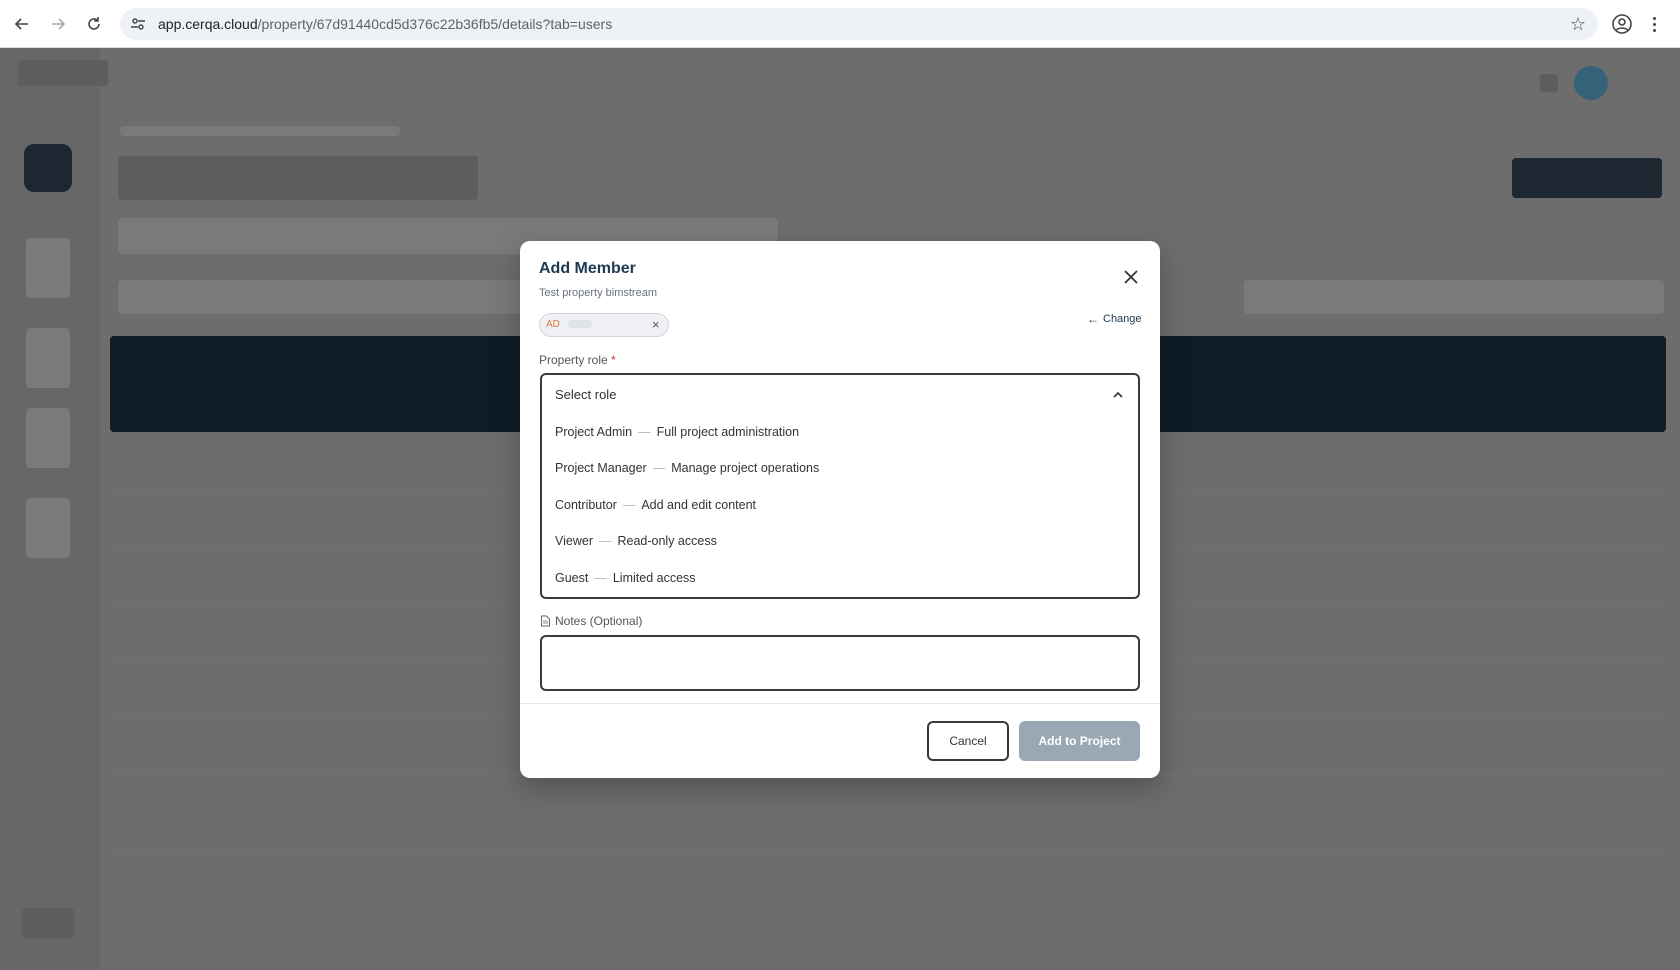 The image size is (1680, 970). What do you see at coordinates (699, 505) in the screenshot?
I see `option-desc: Add and edit content` at bounding box center [699, 505].